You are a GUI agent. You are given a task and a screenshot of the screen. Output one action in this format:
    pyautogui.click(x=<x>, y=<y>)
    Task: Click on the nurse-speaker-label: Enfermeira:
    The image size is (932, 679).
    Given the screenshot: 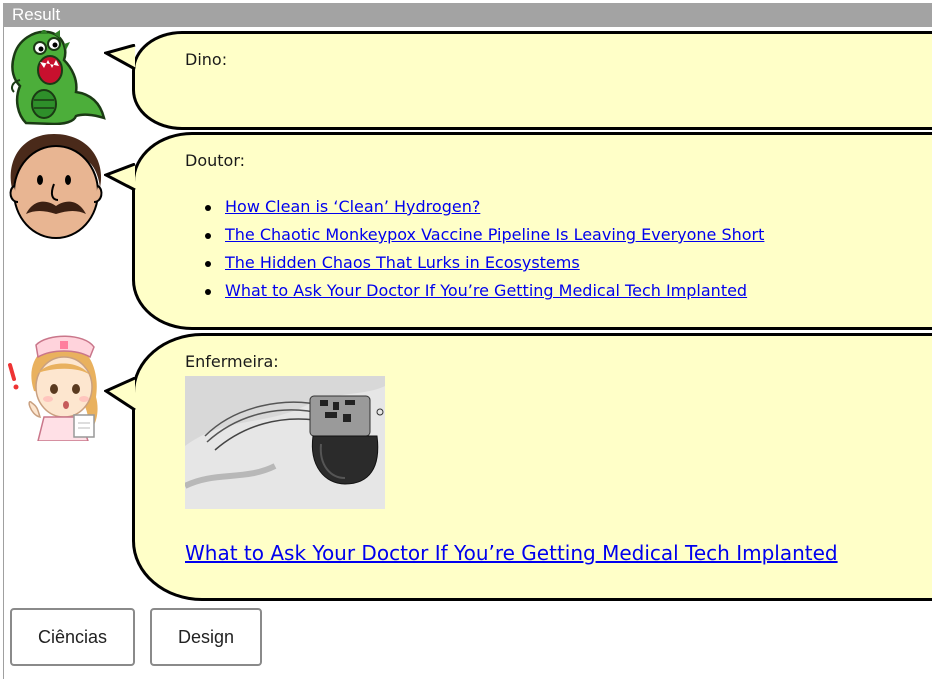 What is the action you would take?
    pyautogui.click(x=232, y=361)
    